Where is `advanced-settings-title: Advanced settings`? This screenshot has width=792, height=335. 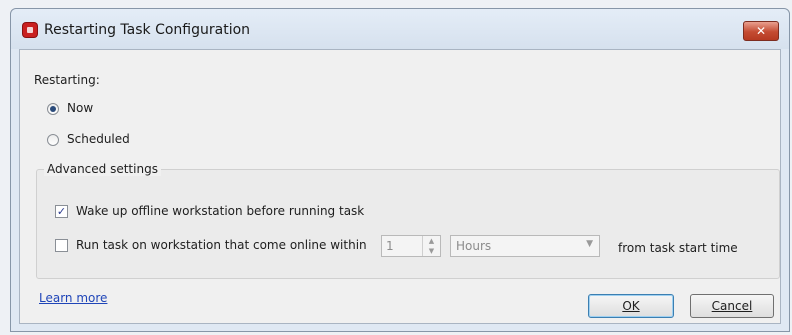 advanced-settings-title: Advanced settings is located at coordinates (102, 169).